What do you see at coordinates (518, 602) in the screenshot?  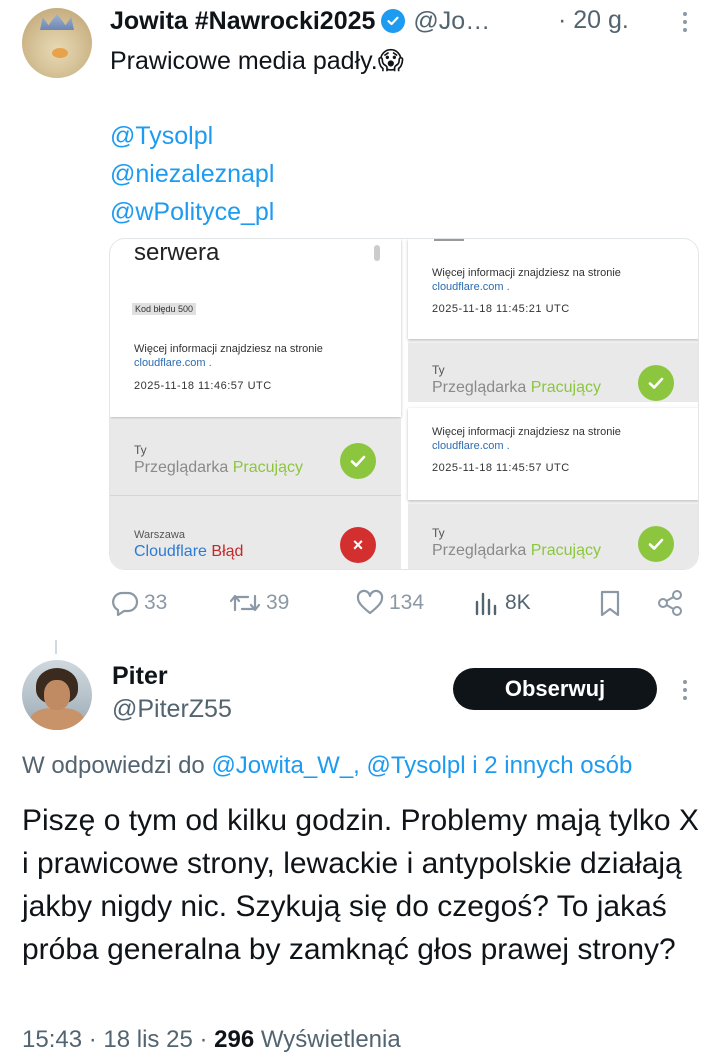 I see `views-count: 8K` at bounding box center [518, 602].